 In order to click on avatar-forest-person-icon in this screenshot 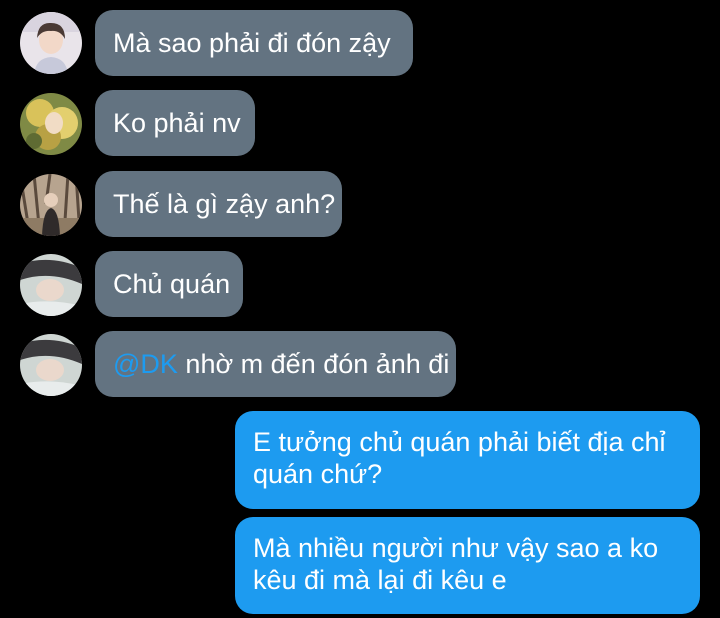, I will do `click(51, 205)`.